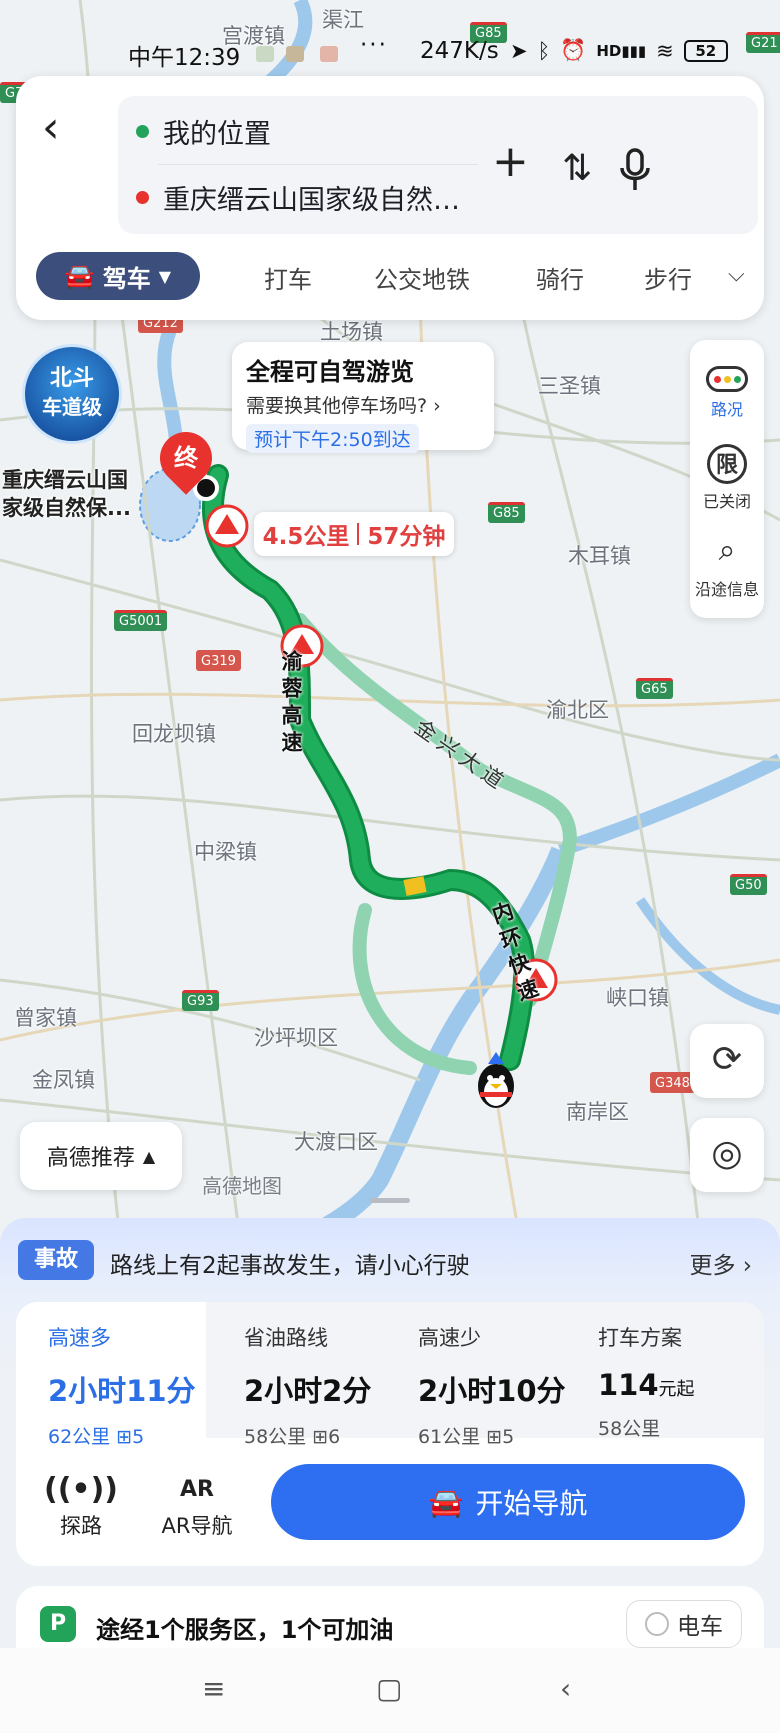  I want to click on locate-button: ◎, so click(727, 1155).